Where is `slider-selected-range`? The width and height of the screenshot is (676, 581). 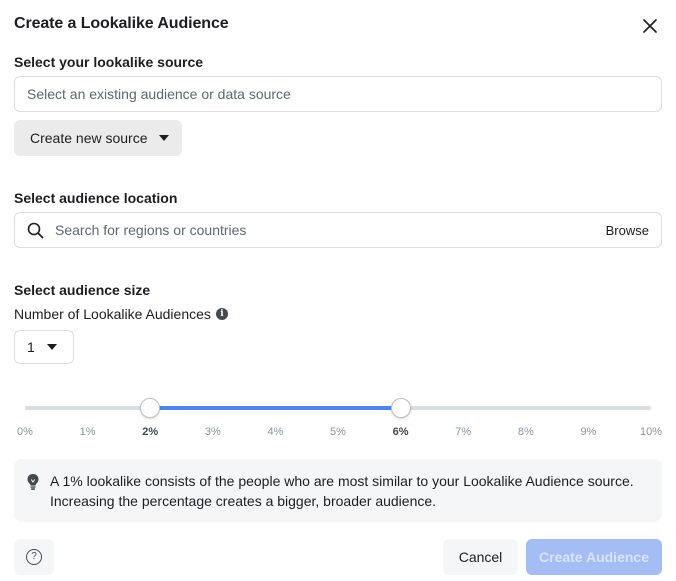 slider-selected-range is located at coordinates (275, 408).